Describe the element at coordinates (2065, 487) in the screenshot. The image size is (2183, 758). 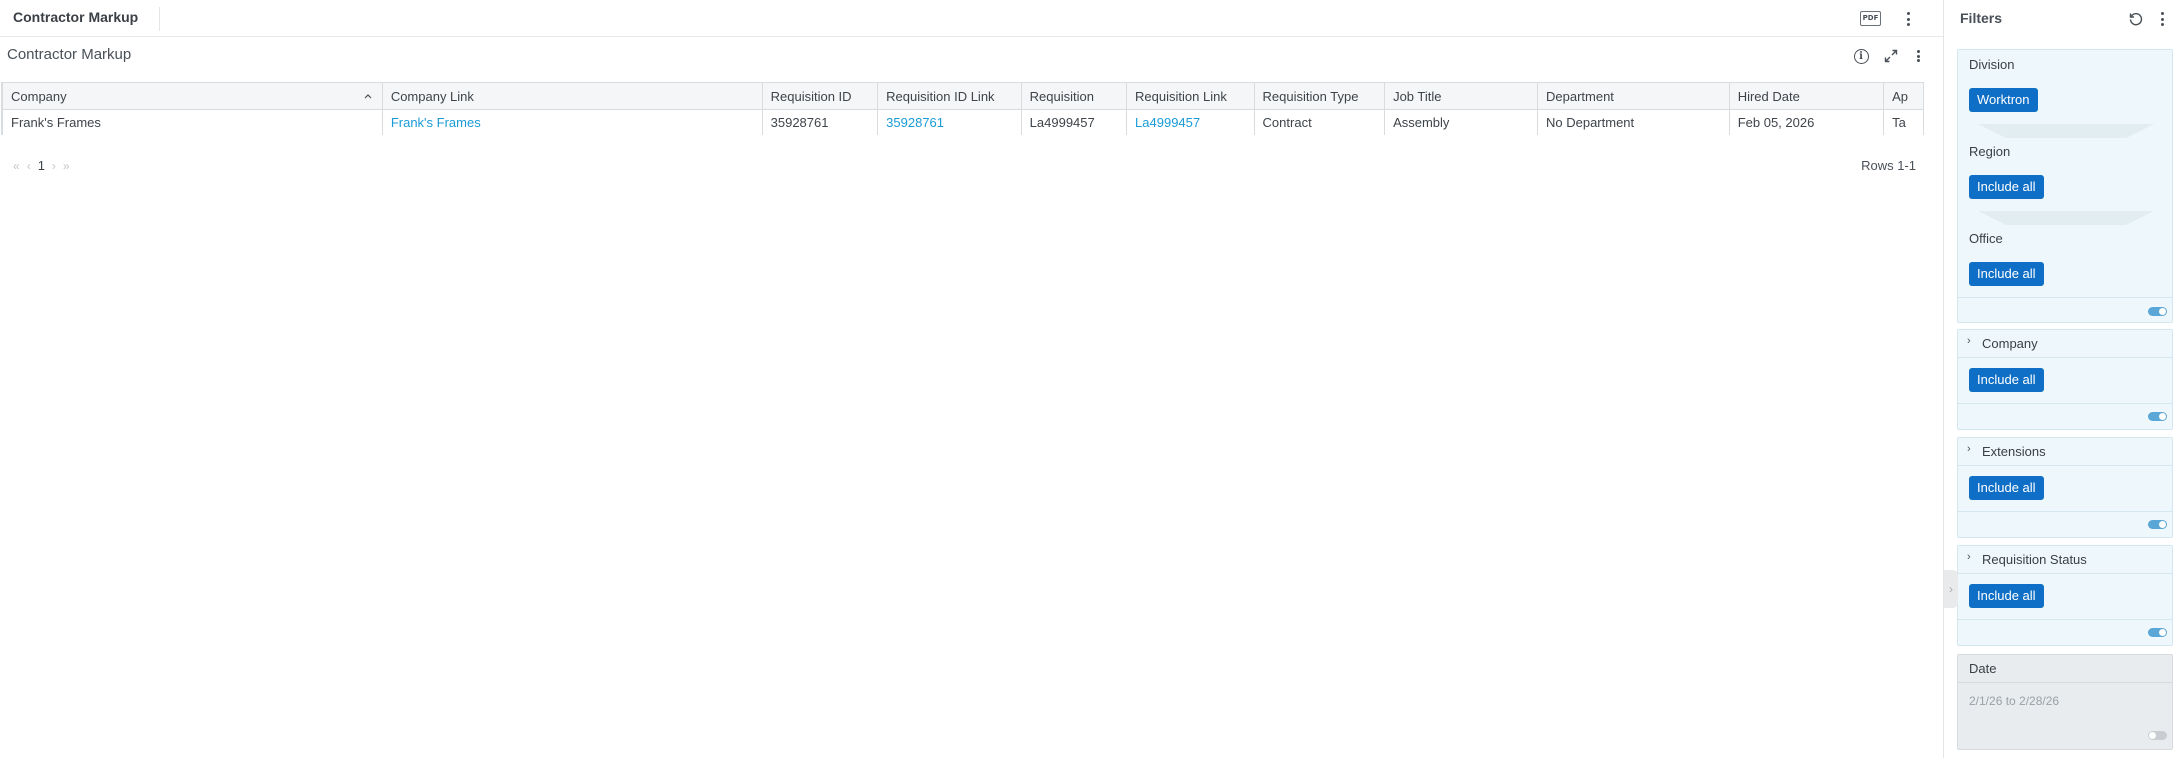
I see `filter-extensions-card: › Extensions Include all` at that location.